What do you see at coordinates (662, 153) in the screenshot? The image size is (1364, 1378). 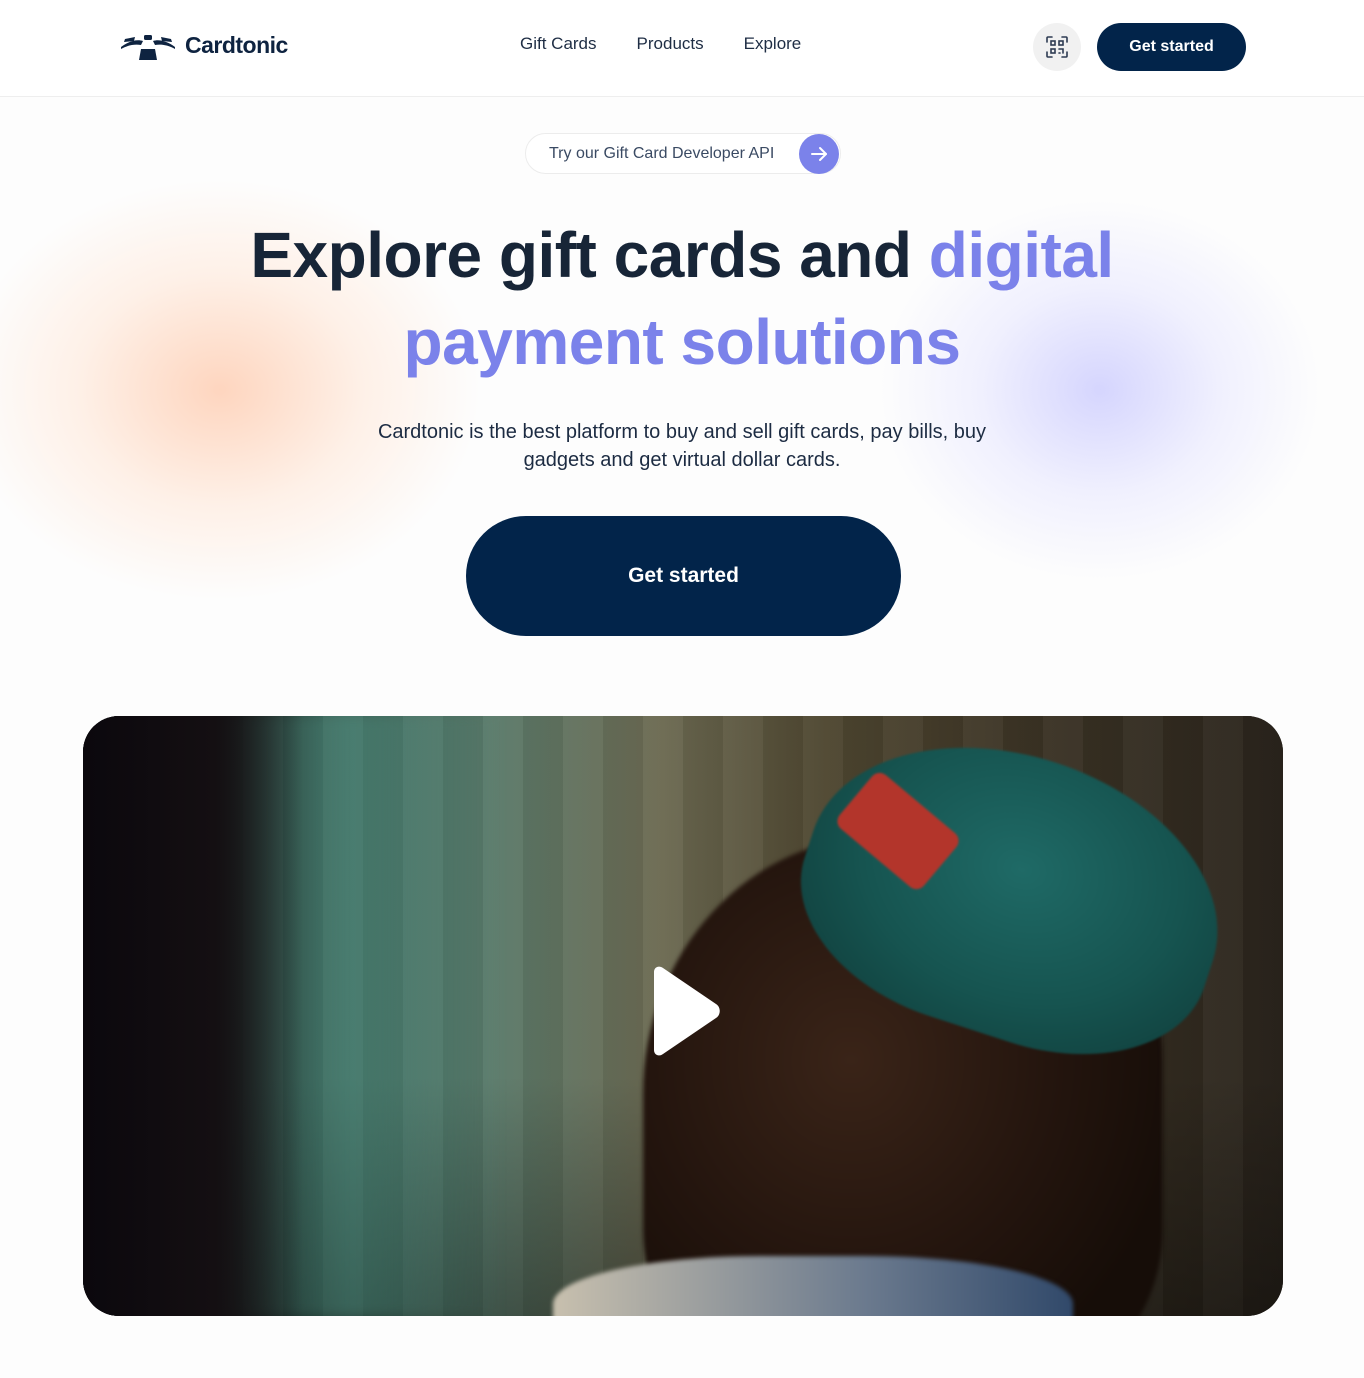 I see `developer-api-text: Try our Gift Card Developer API` at bounding box center [662, 153].